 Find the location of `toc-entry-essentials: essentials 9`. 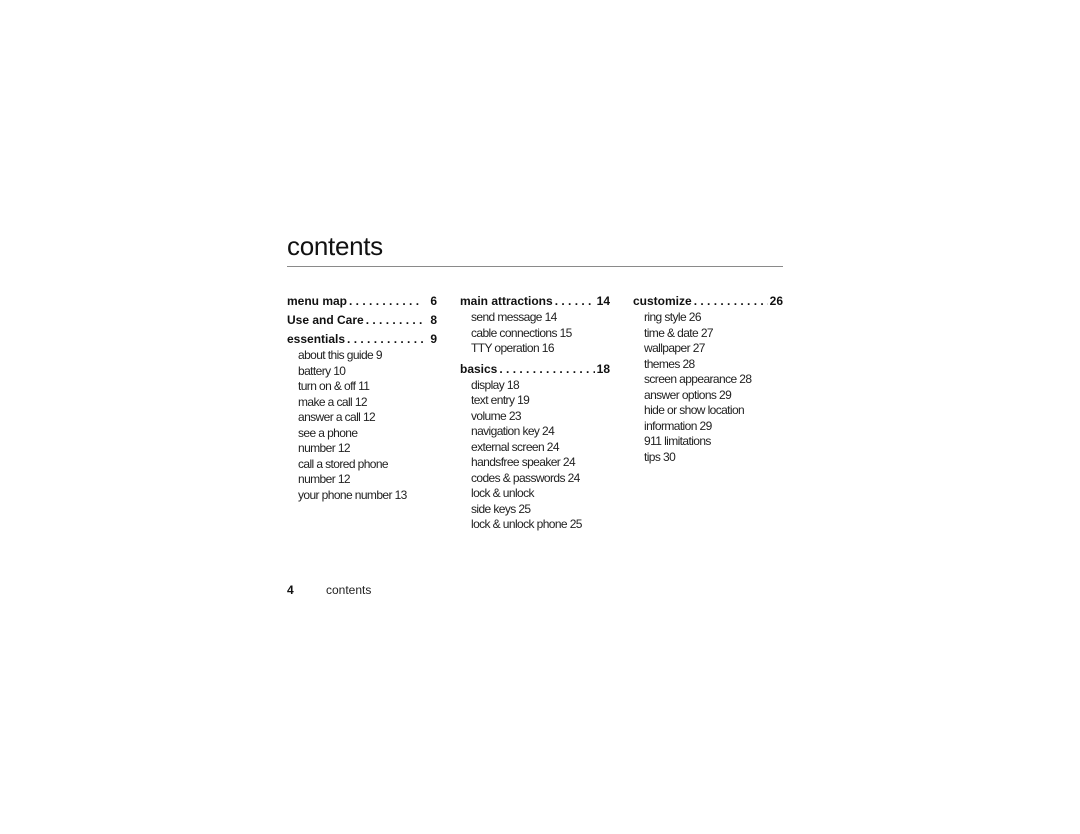

toc-entry-essentials: essentials 9 is located at coordinates (362, 339).